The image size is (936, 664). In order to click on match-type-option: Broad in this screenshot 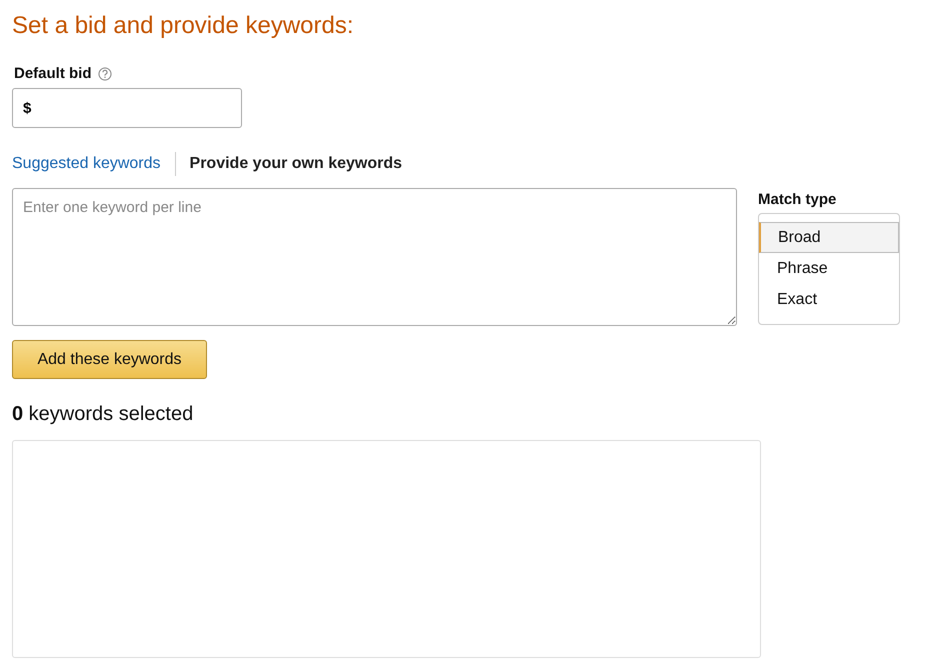, I will do `click(829, 237)`.